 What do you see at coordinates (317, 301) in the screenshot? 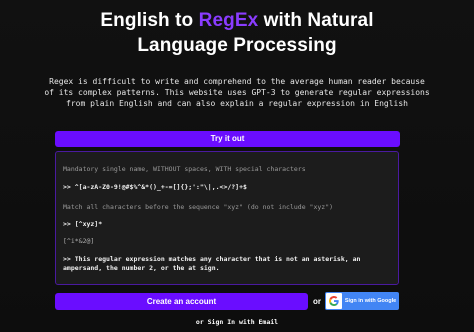
I see `or-separator: or` at bounding box center [317, 301].